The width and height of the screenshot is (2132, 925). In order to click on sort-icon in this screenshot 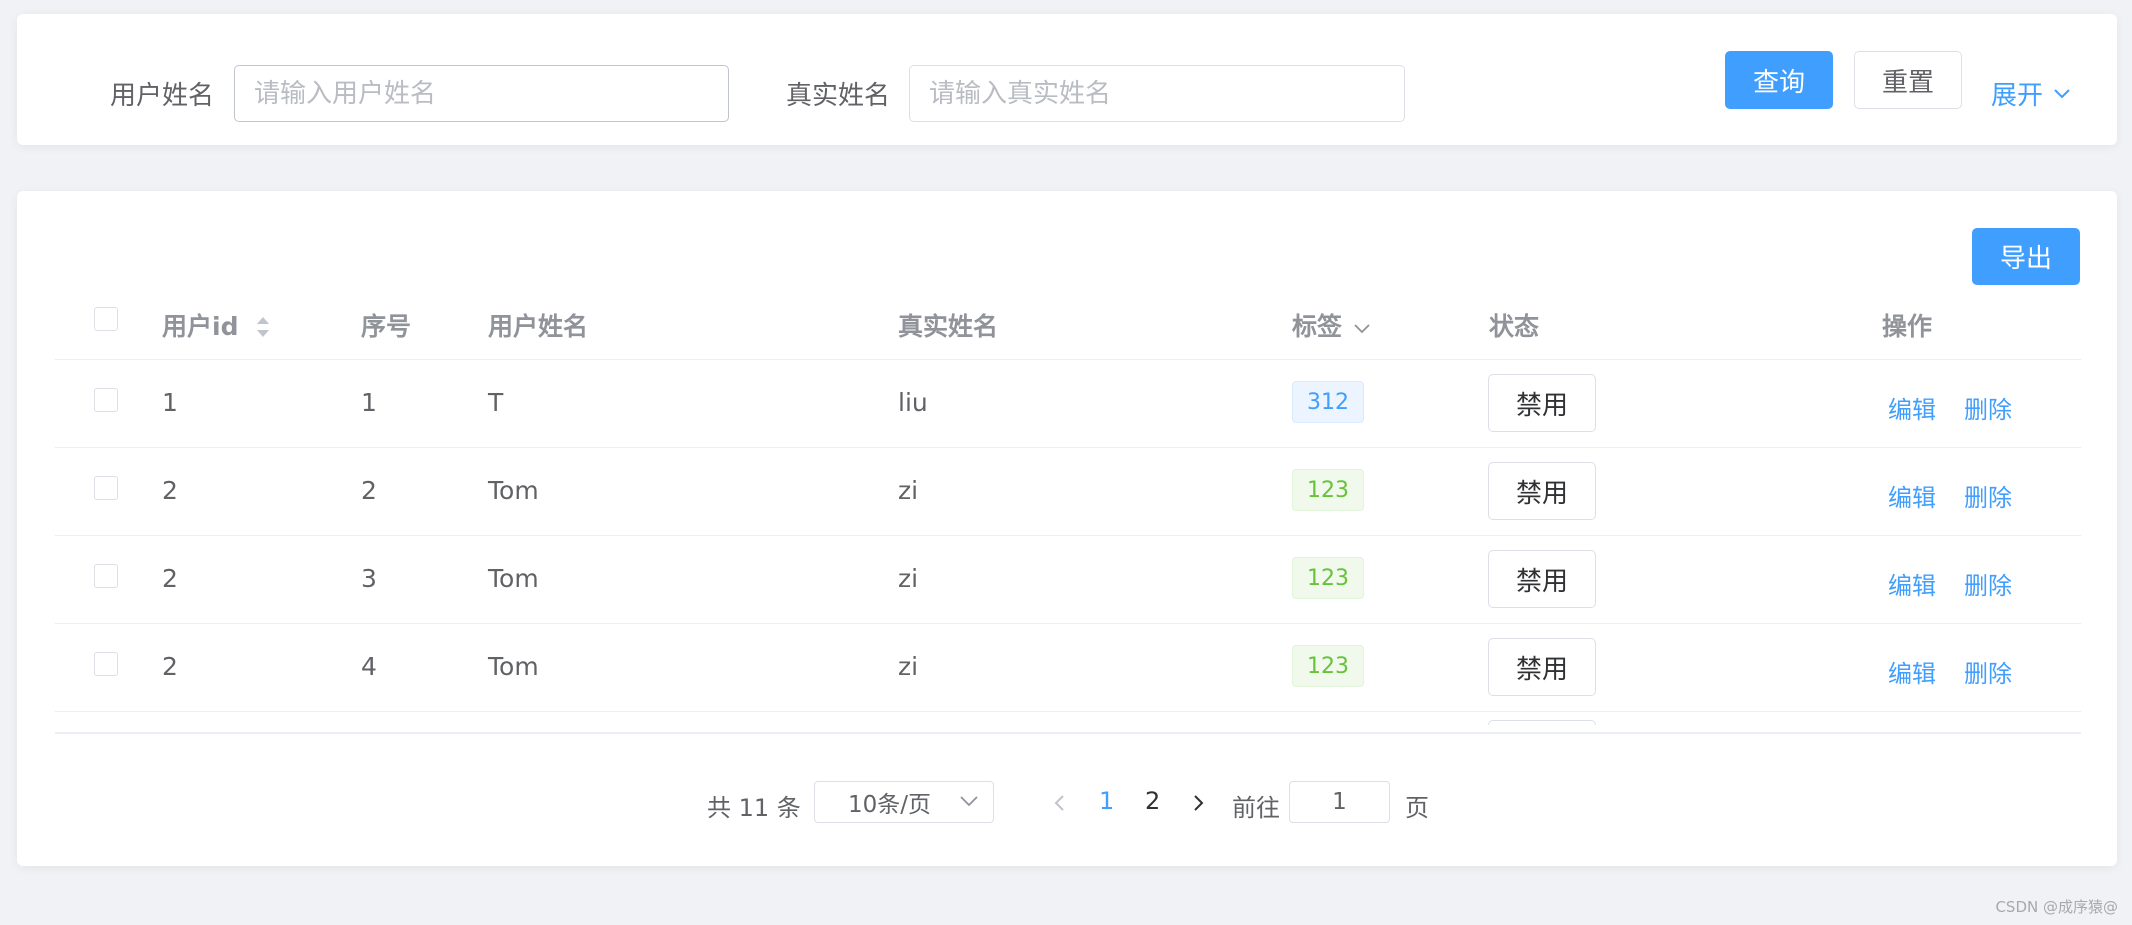, I will do `click(263, 327)`.